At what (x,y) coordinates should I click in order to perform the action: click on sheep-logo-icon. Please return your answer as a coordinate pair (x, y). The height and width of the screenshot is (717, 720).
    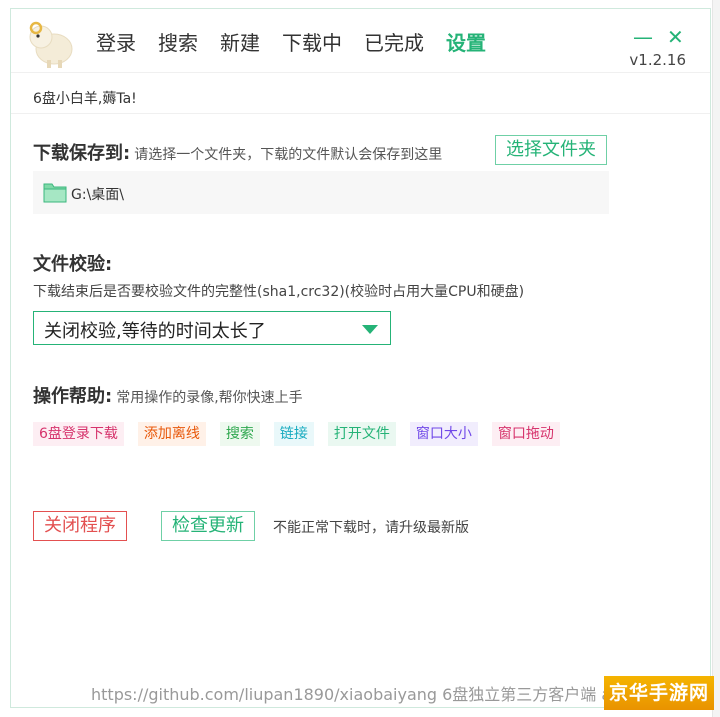
    Looking at the image, I should click on (51, 44).